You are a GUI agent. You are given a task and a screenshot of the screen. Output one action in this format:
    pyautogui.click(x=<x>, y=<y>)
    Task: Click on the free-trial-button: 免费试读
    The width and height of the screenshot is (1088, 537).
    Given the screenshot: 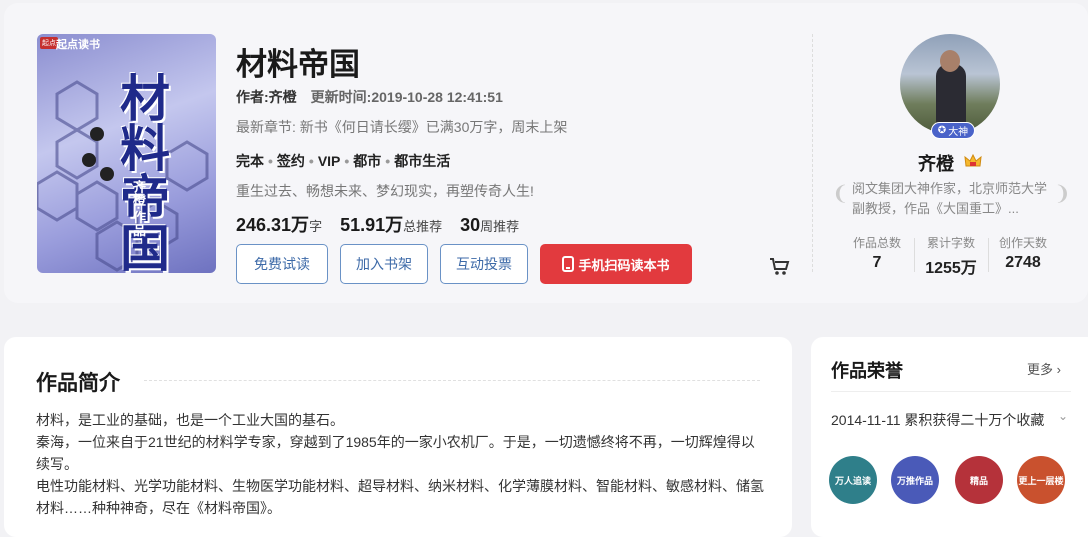 What is the action you would take?
    pyautogui.click(x=282, y=264)
    